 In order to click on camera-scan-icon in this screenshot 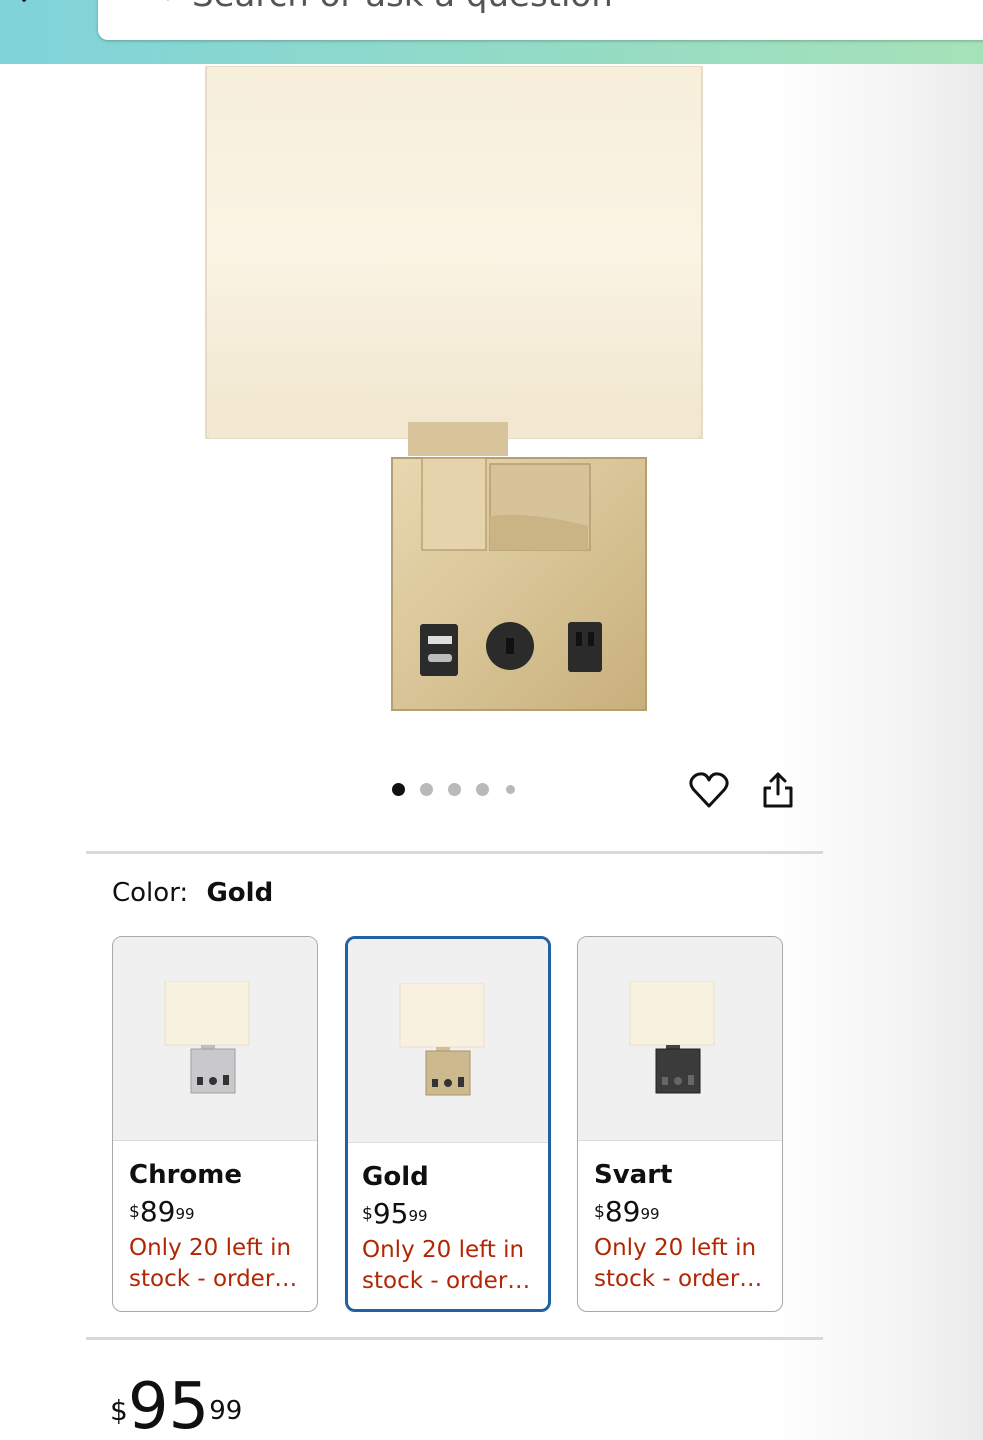, I will do `click(861, 4)`.